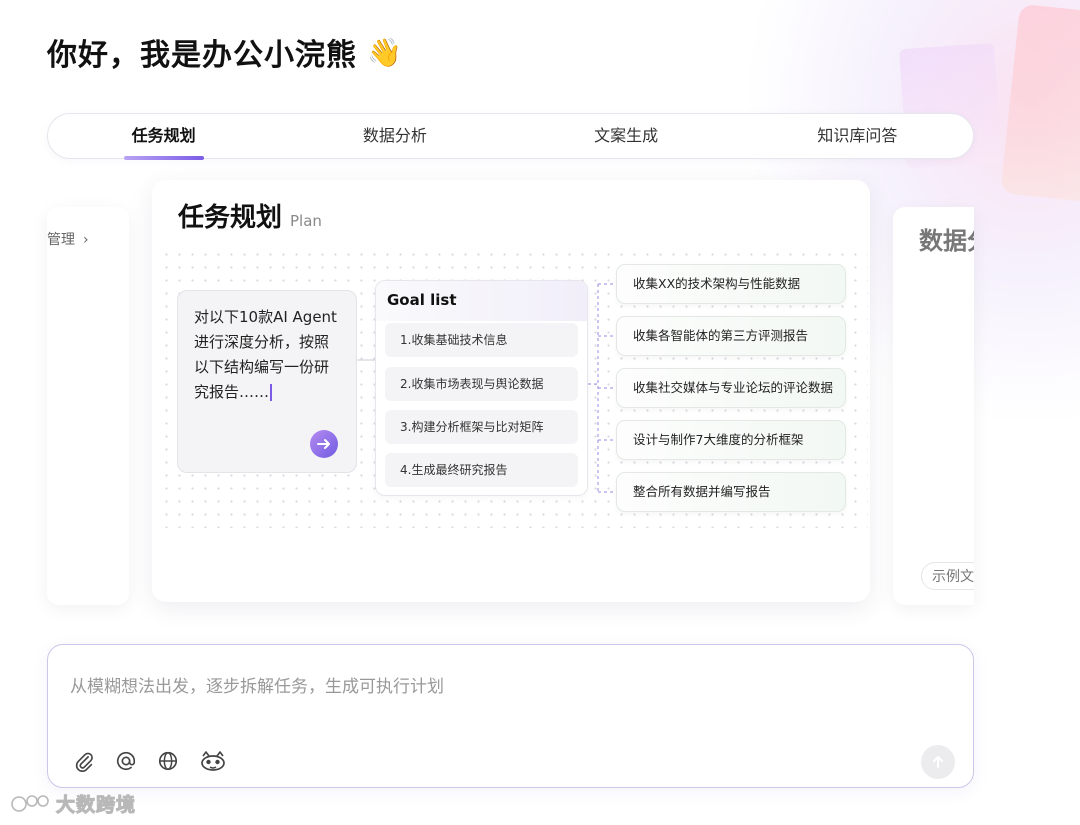 This screenshot has width=1080, height=825. I want to click on carousel-card-previous: 管理 ›, so click(88, 406).